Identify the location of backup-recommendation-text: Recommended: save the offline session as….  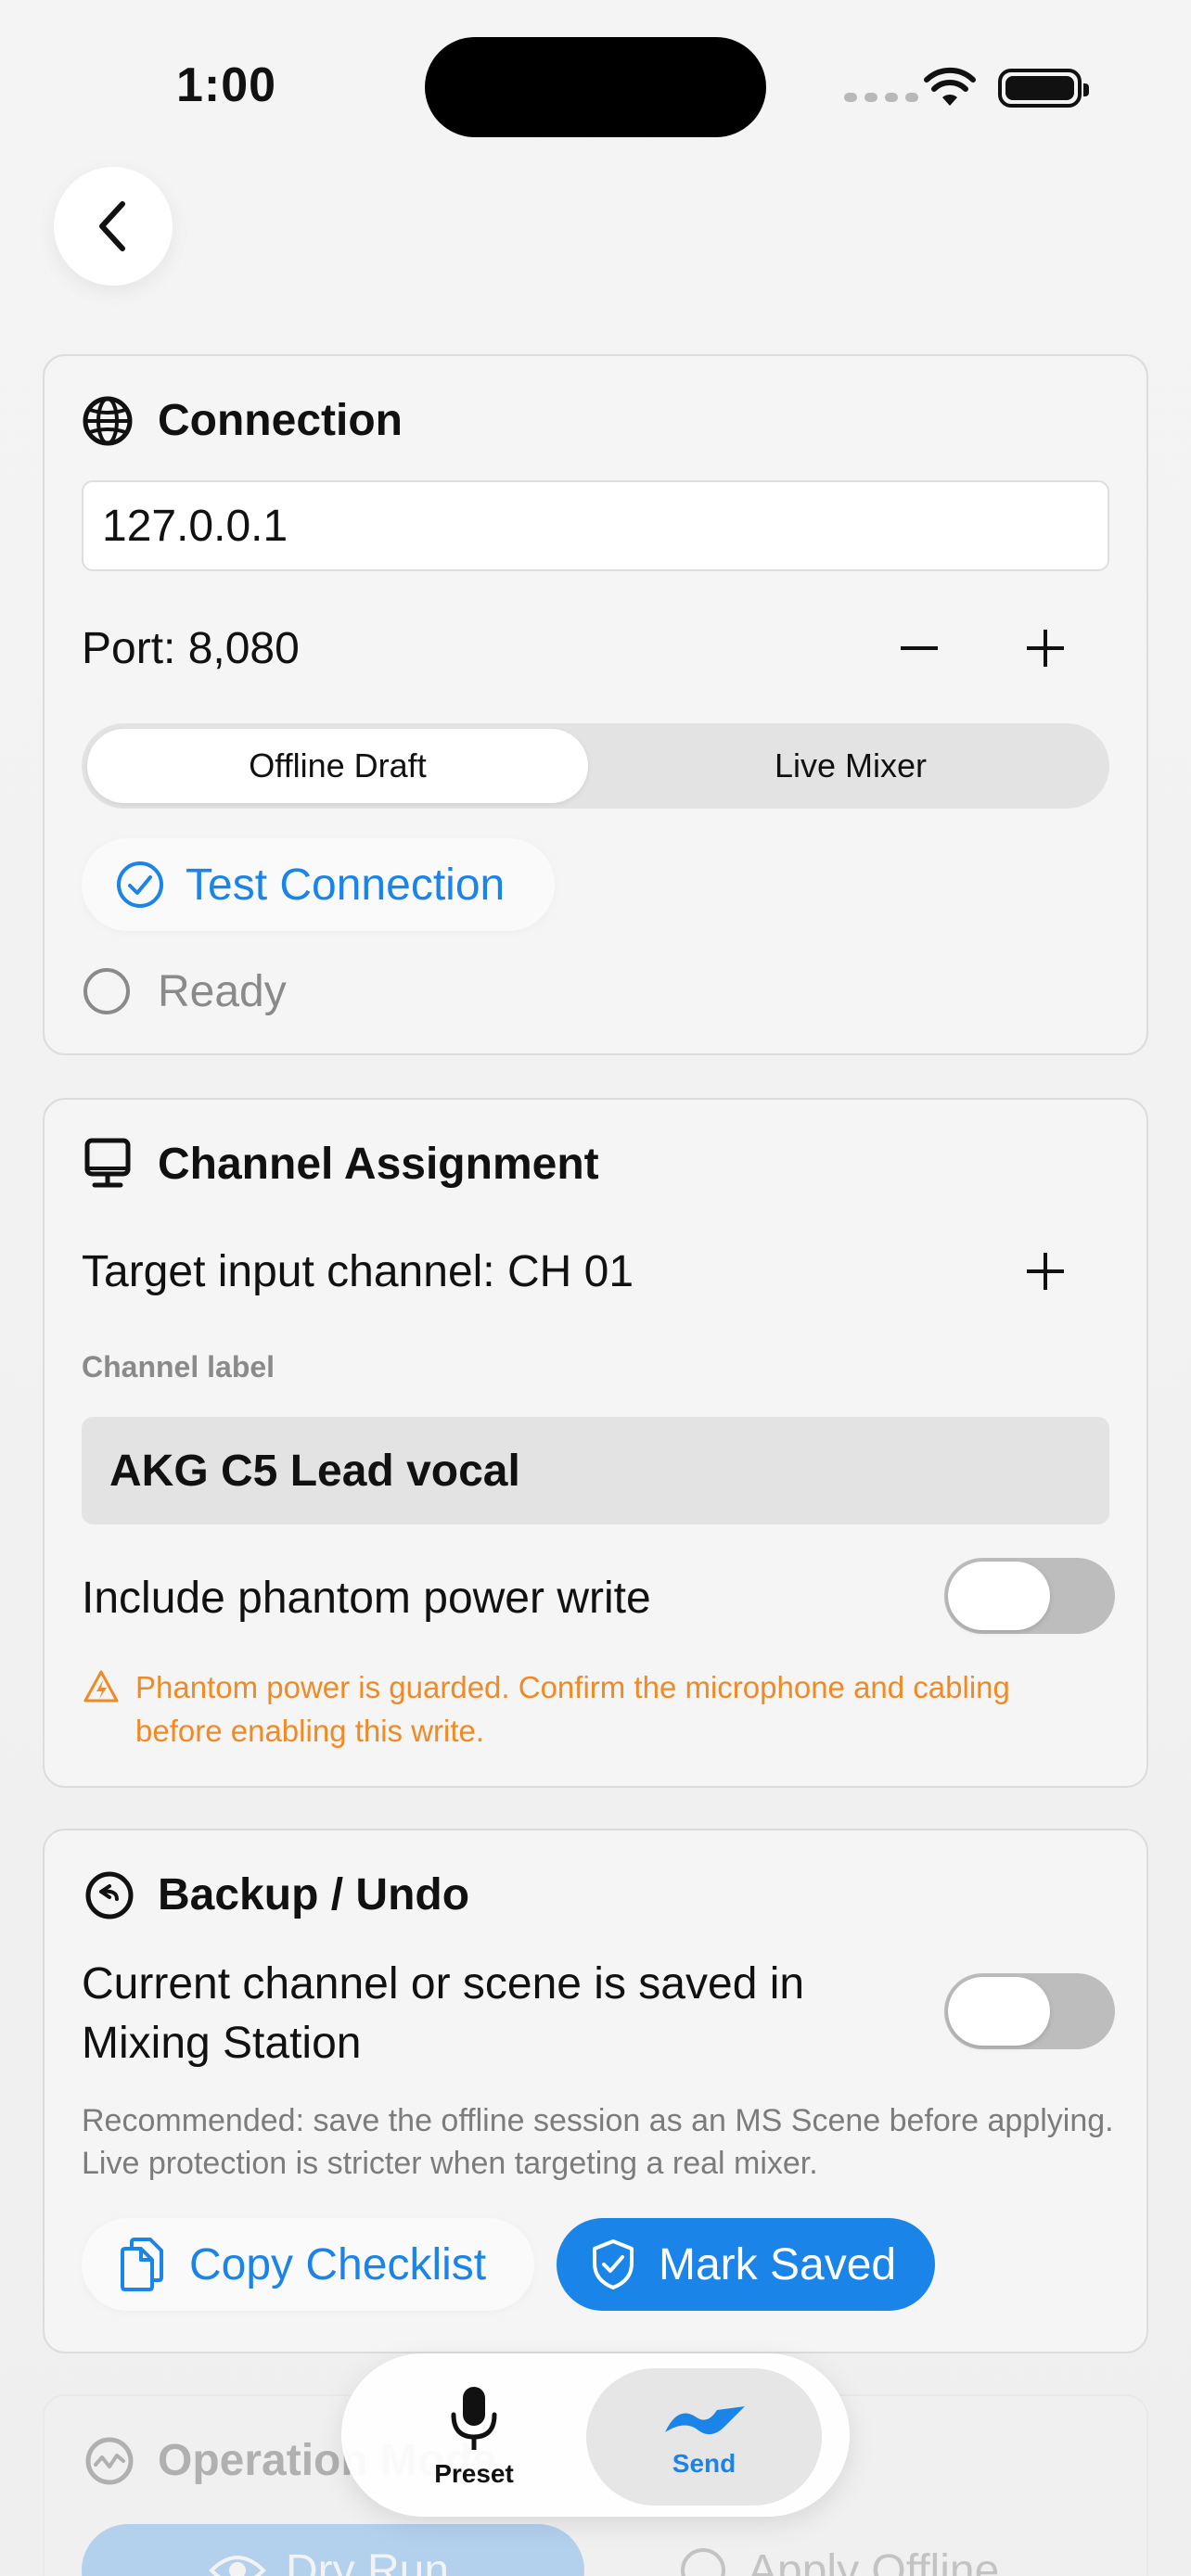
(598, 2142).